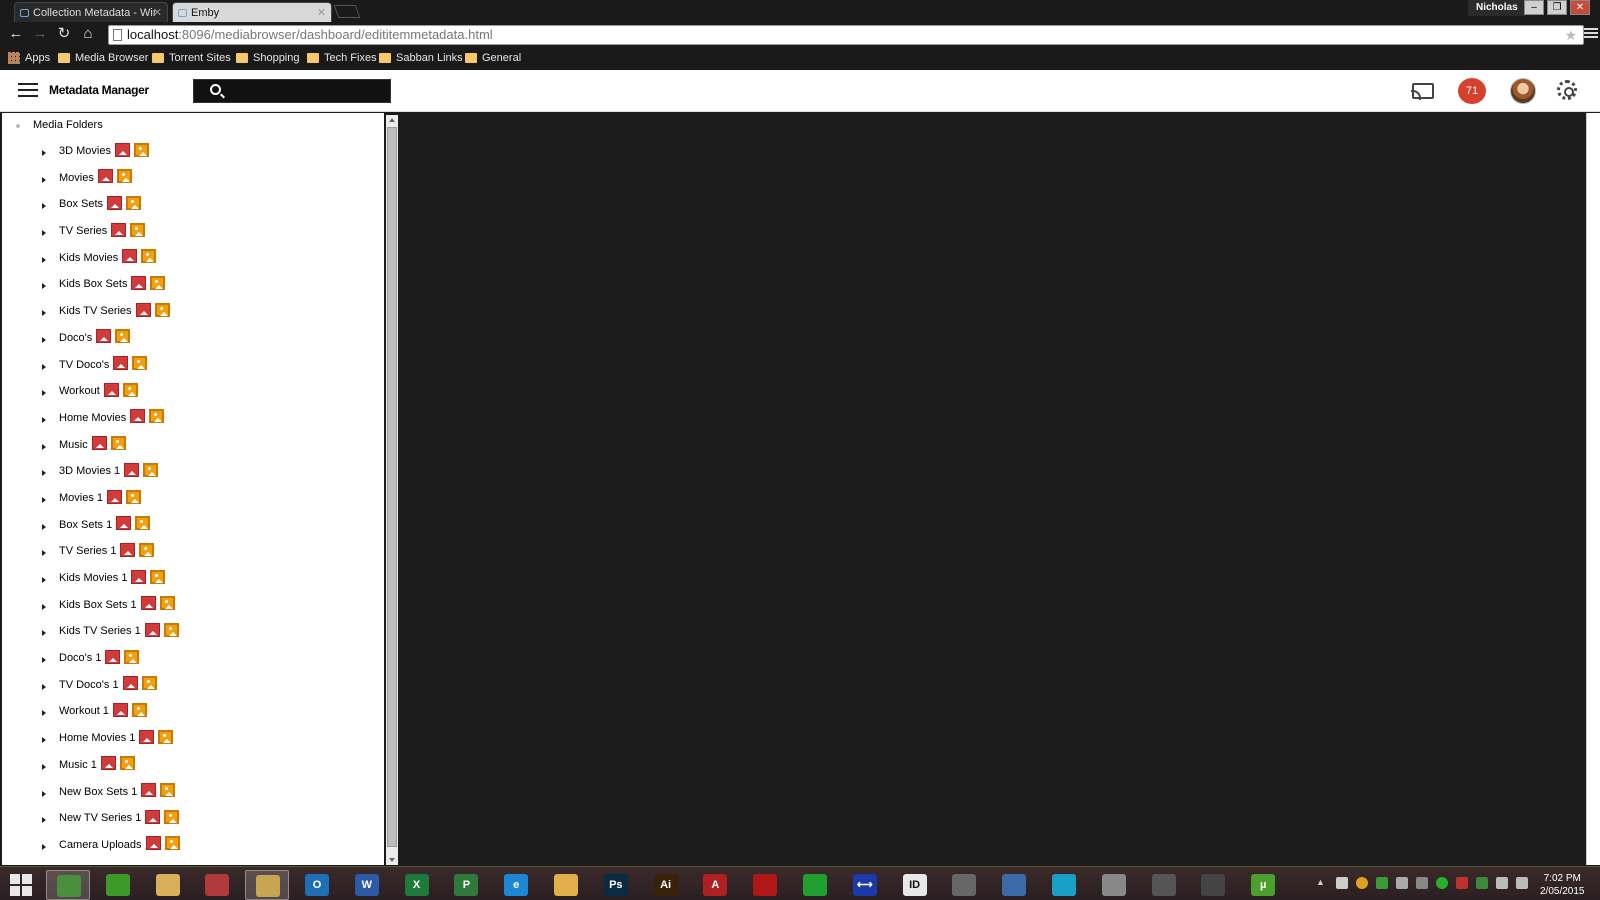 The image size is (1600, 900). Describe the element at coordinates (193, 207) in the screenshot. I see `tree-item: Box Sets` at that location.